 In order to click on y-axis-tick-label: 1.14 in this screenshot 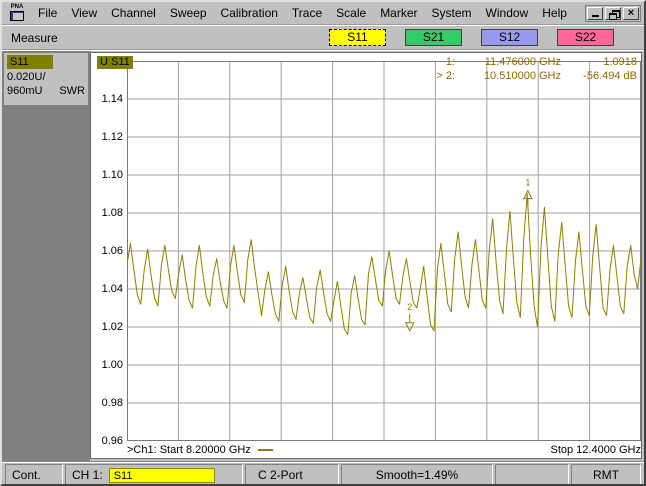, I will do `click(112, 99)`.